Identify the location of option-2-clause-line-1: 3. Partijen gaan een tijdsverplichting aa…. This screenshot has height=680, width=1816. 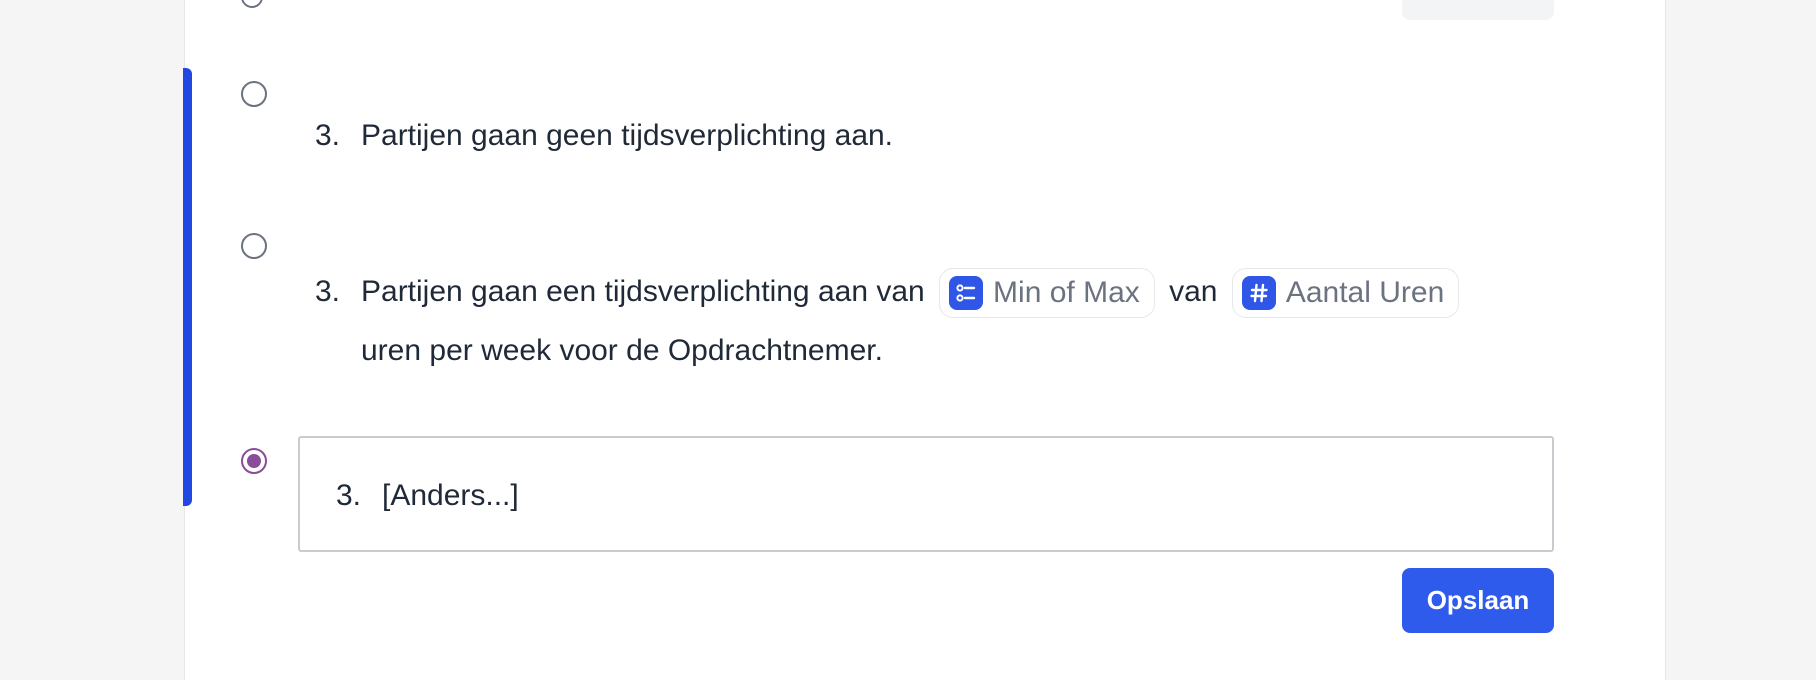
(890, 292).